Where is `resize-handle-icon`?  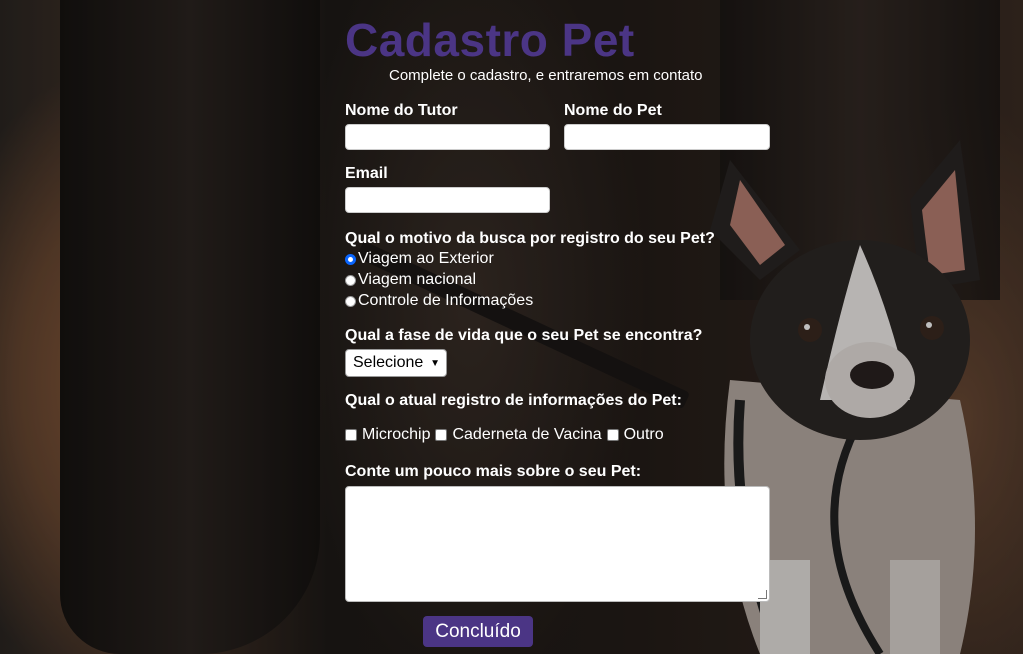 resize-handle-icon is located at coordinates (762, 594).